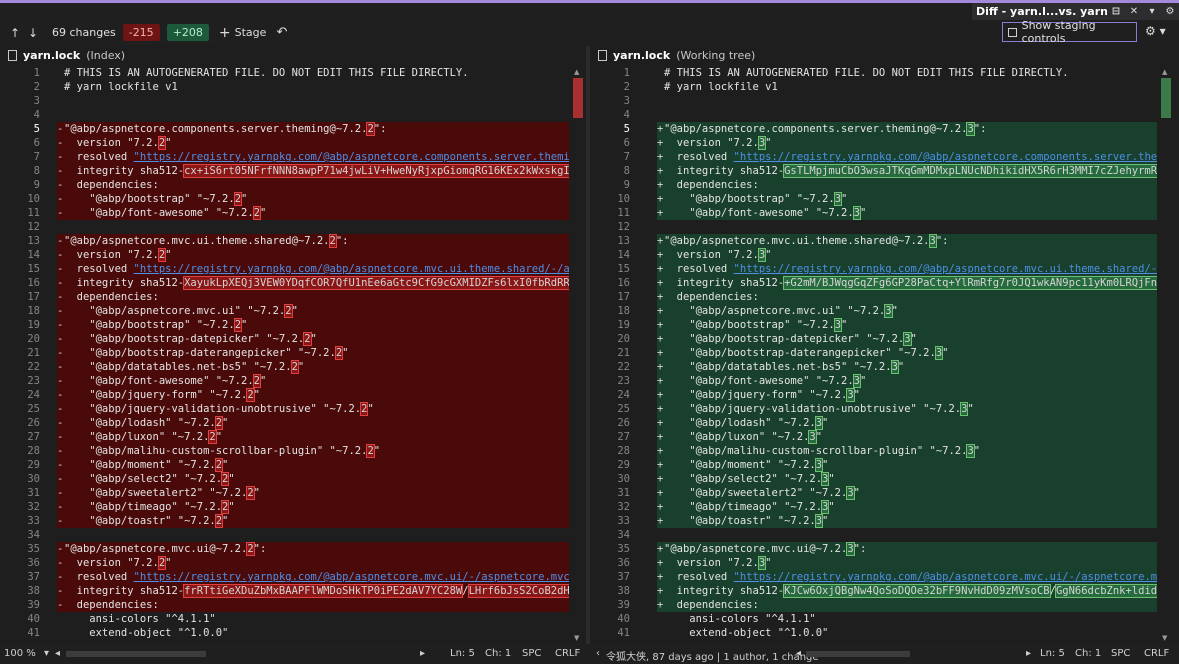 The height and width of the screenshot is (664, 1179). I want to click on line-number: 25, so click(33, 409).